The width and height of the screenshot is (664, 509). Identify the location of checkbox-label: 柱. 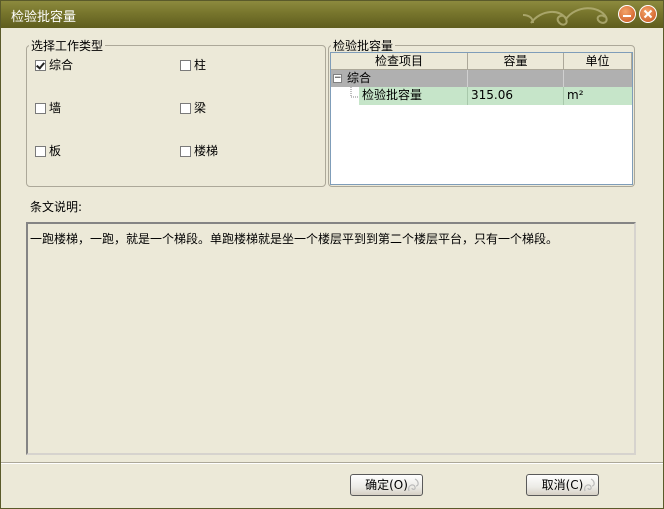
(200, 65).